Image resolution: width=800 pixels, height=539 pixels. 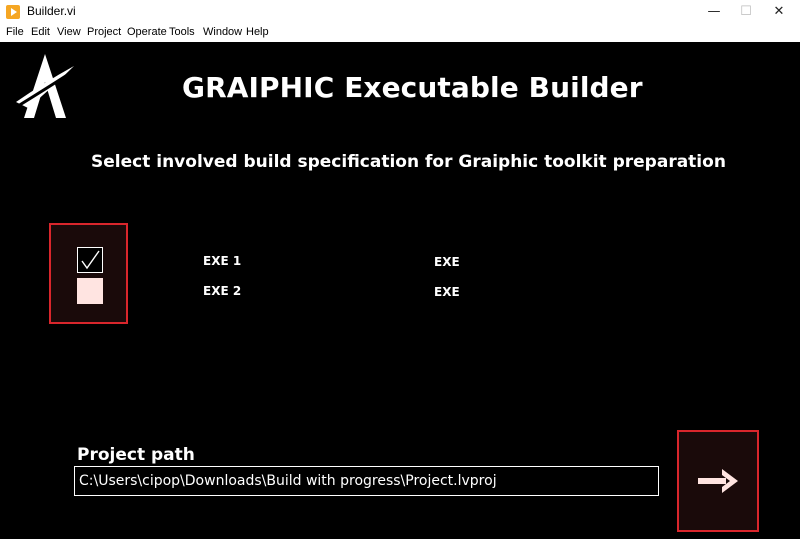 What do you see at coordinates (222, 32) in the screenshot?
I see `menu-window: Window` at bounding box center [222, 32].